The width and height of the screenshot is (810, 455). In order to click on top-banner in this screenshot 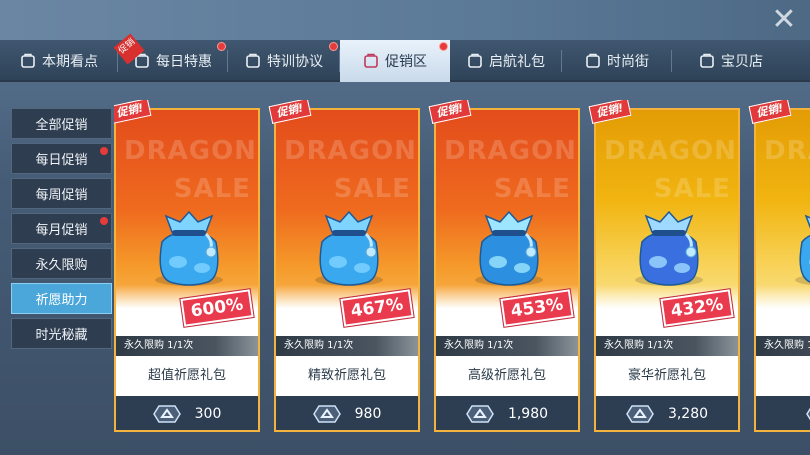, I will do `click(405, 20)`.